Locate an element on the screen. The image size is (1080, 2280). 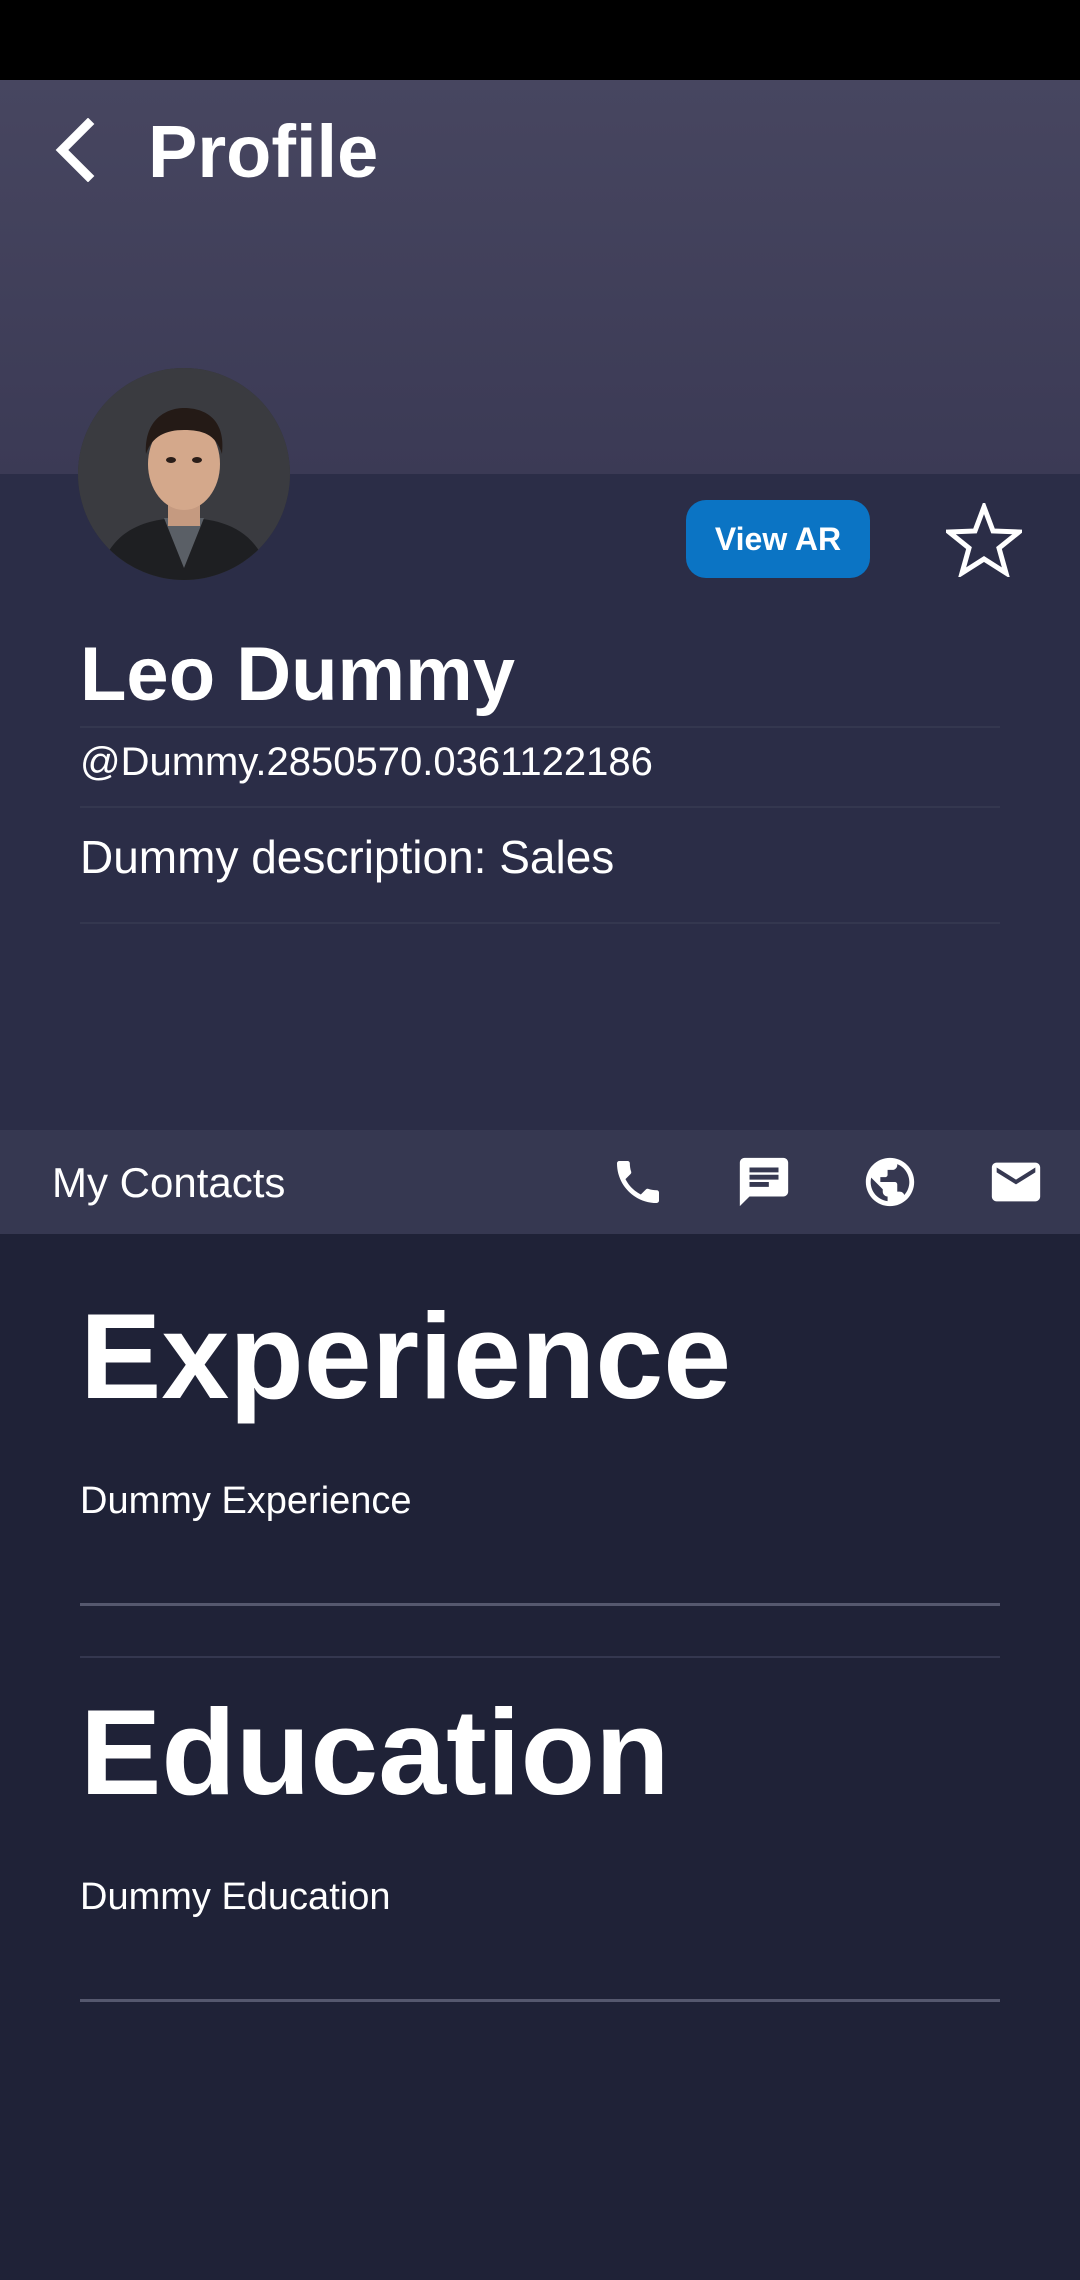
experience-title: Experience is located at coordinates (406, 1356).